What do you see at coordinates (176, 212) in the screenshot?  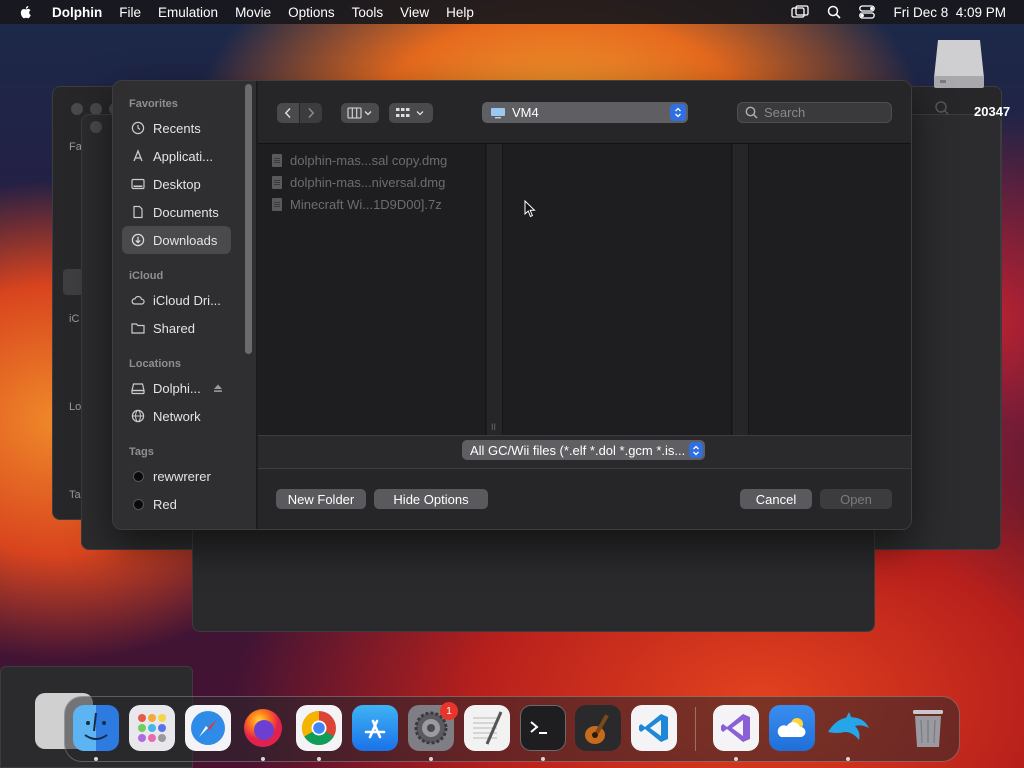 I see `sidebar-item-documents: Documents` at bounding box center [176, 212].